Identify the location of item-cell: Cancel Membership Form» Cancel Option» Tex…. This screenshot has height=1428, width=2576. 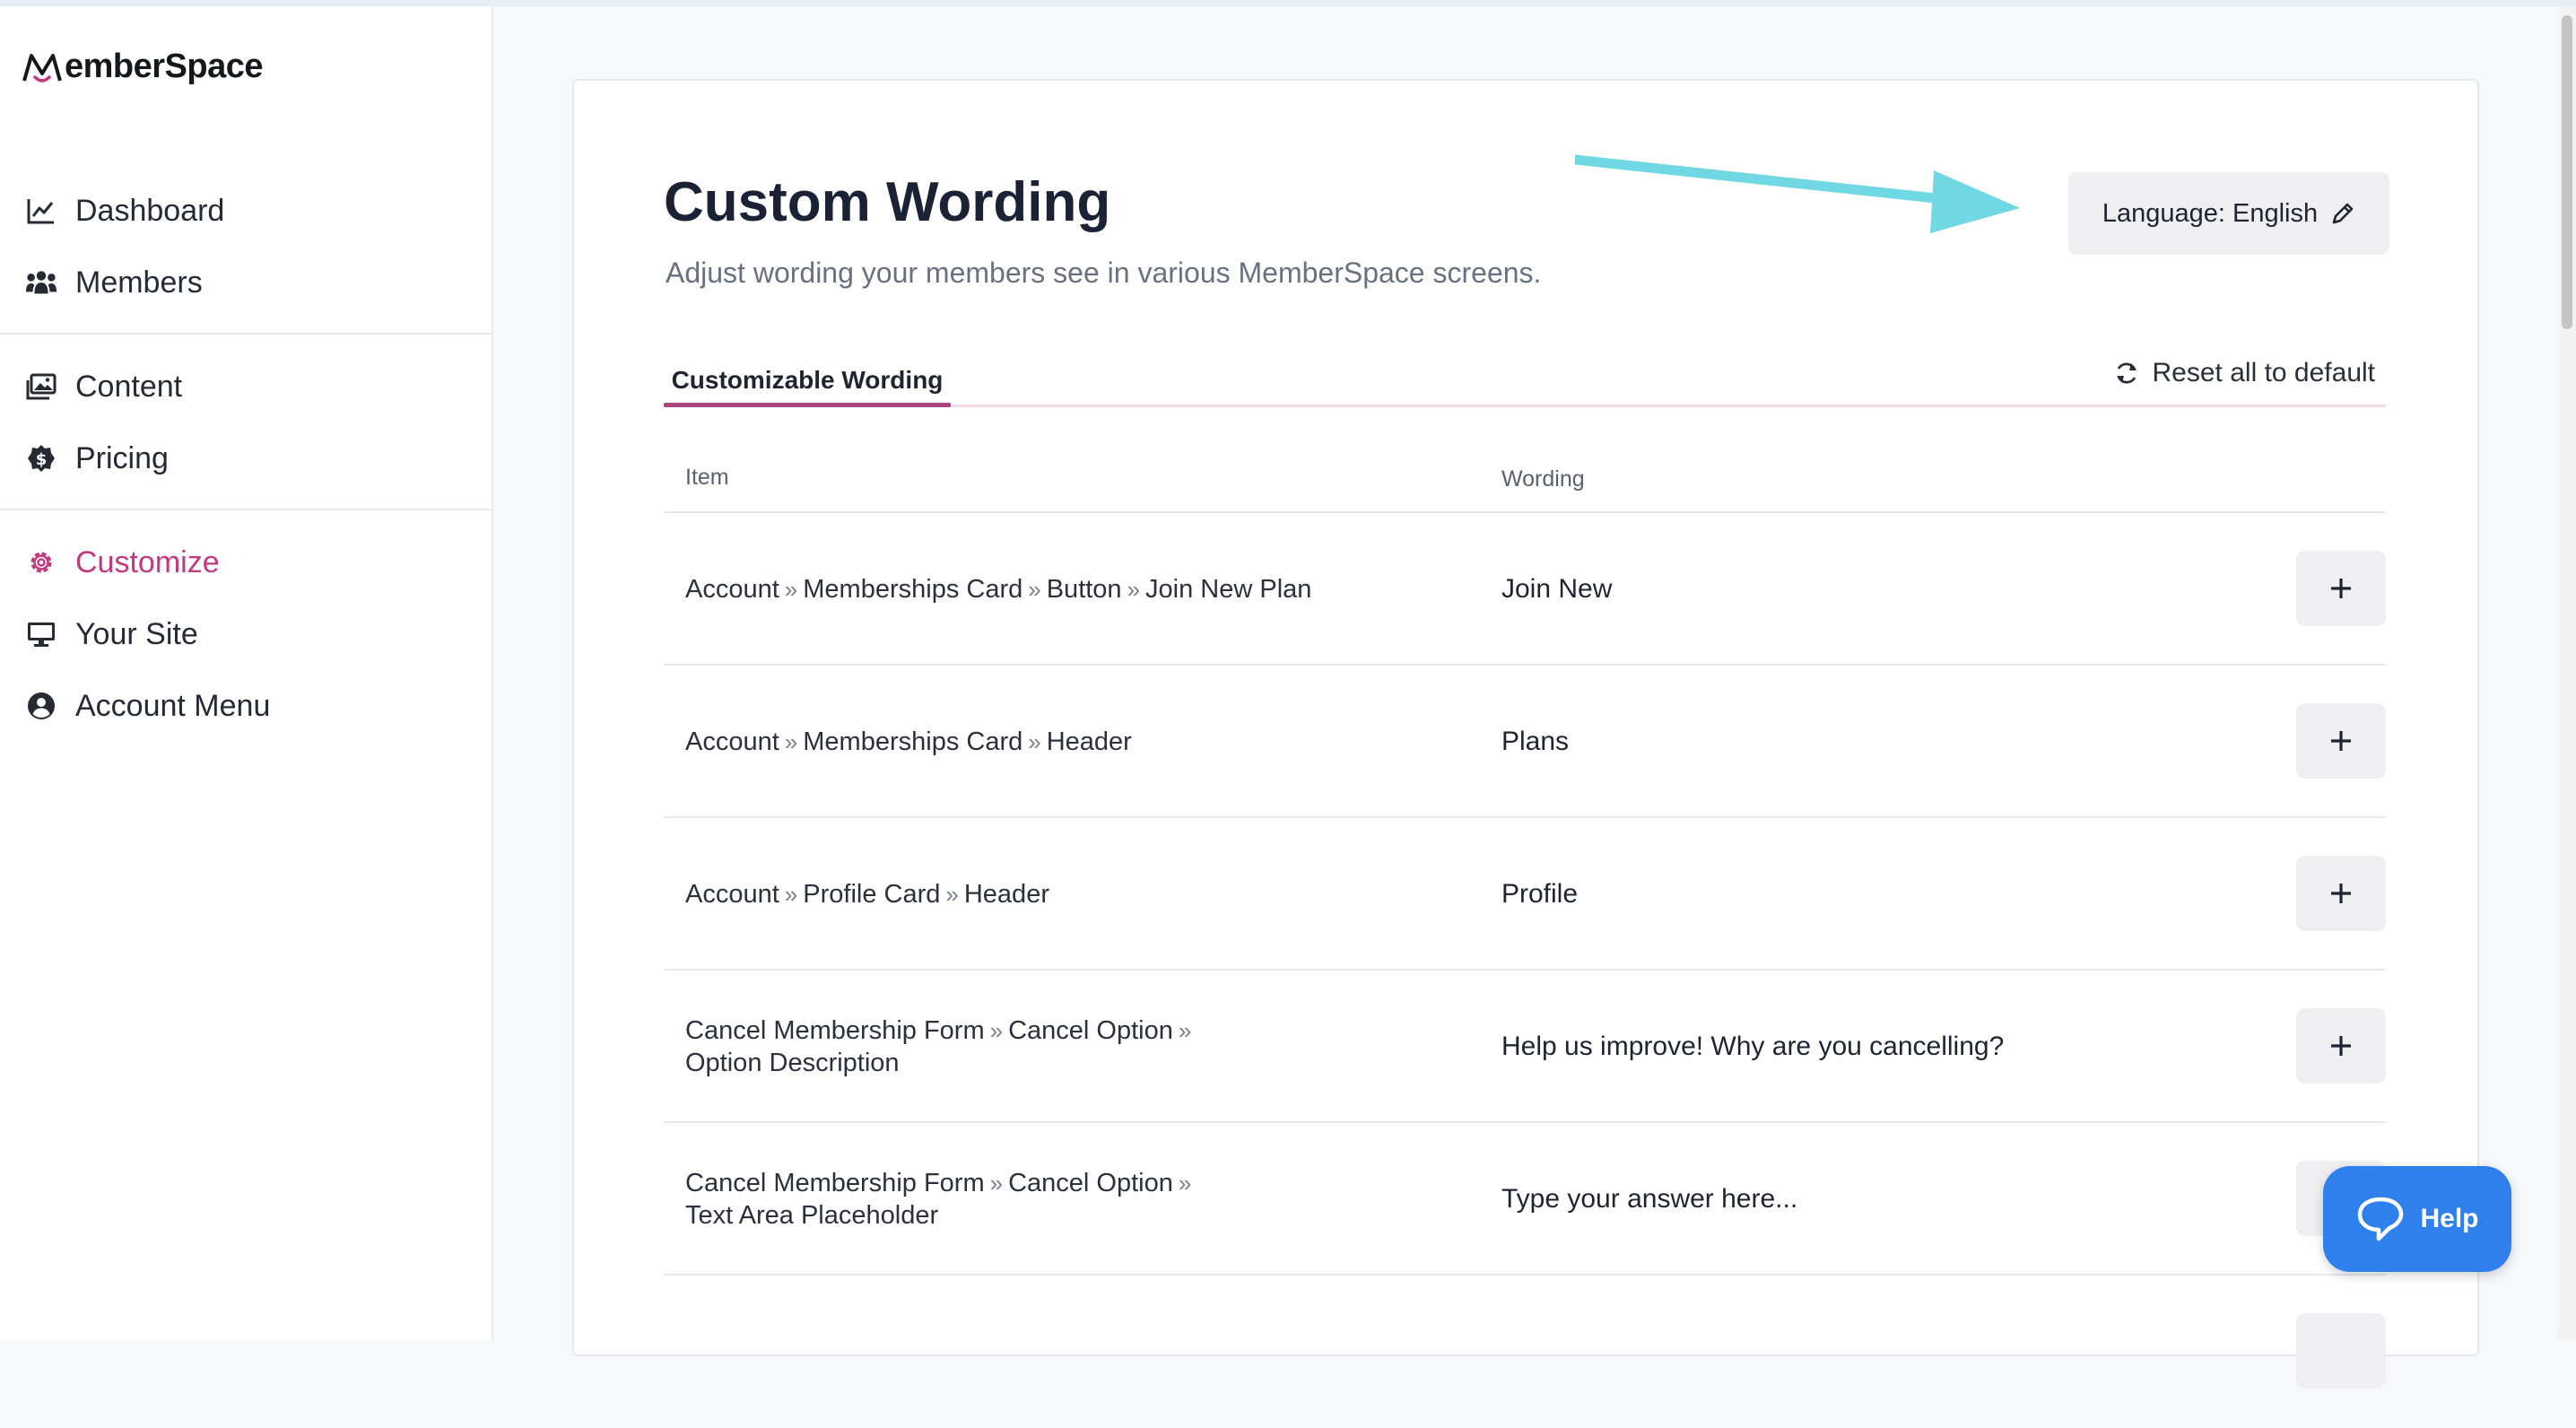
(999, 1200).